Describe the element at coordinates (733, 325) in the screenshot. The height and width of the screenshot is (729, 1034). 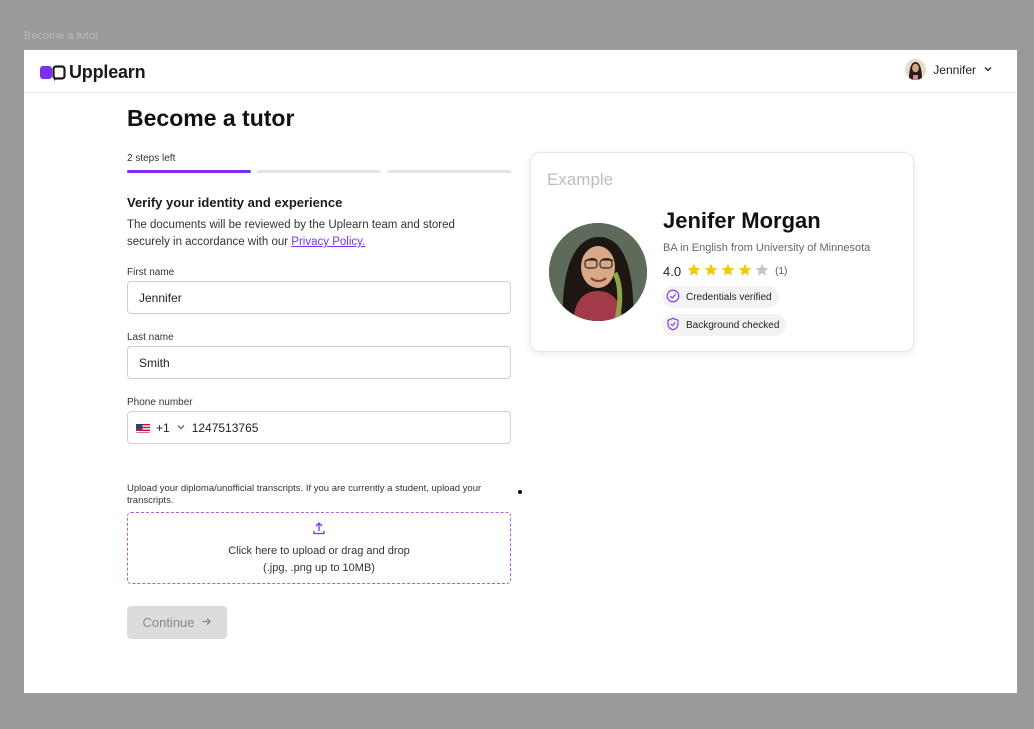
I see `badge-label: Background checked` at that location.